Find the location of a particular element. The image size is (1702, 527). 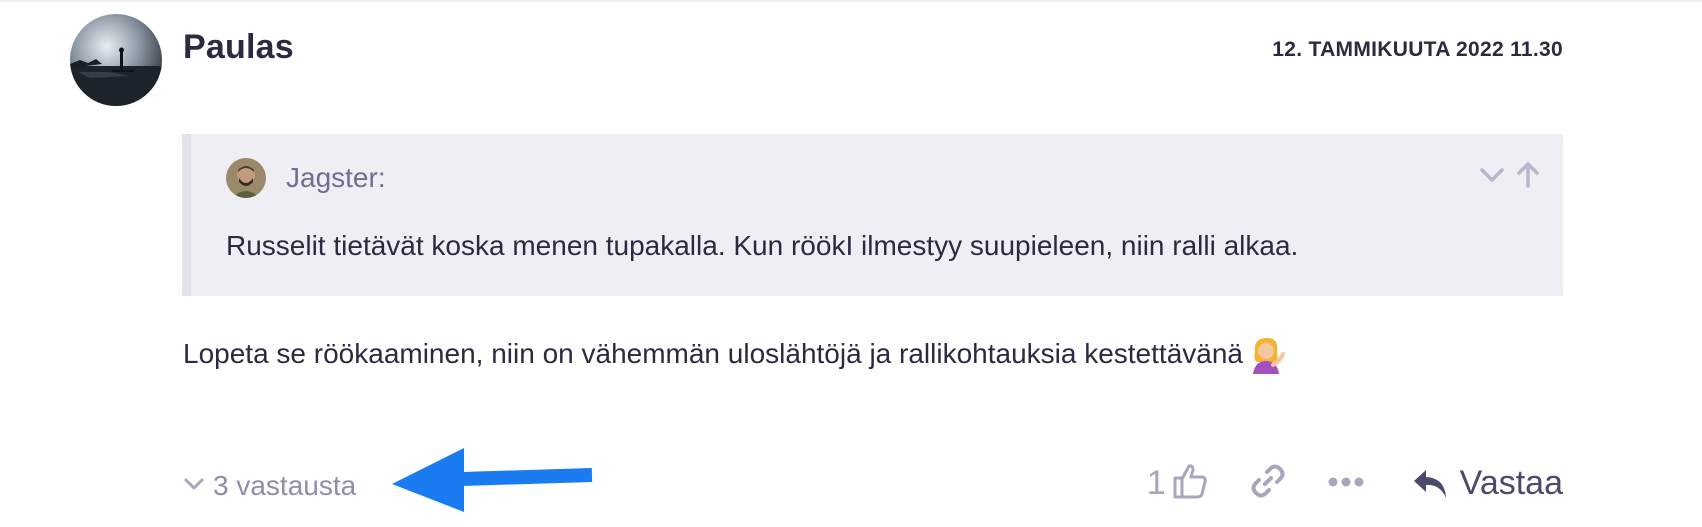

avatar-photo is located at coordinates (116, 60).